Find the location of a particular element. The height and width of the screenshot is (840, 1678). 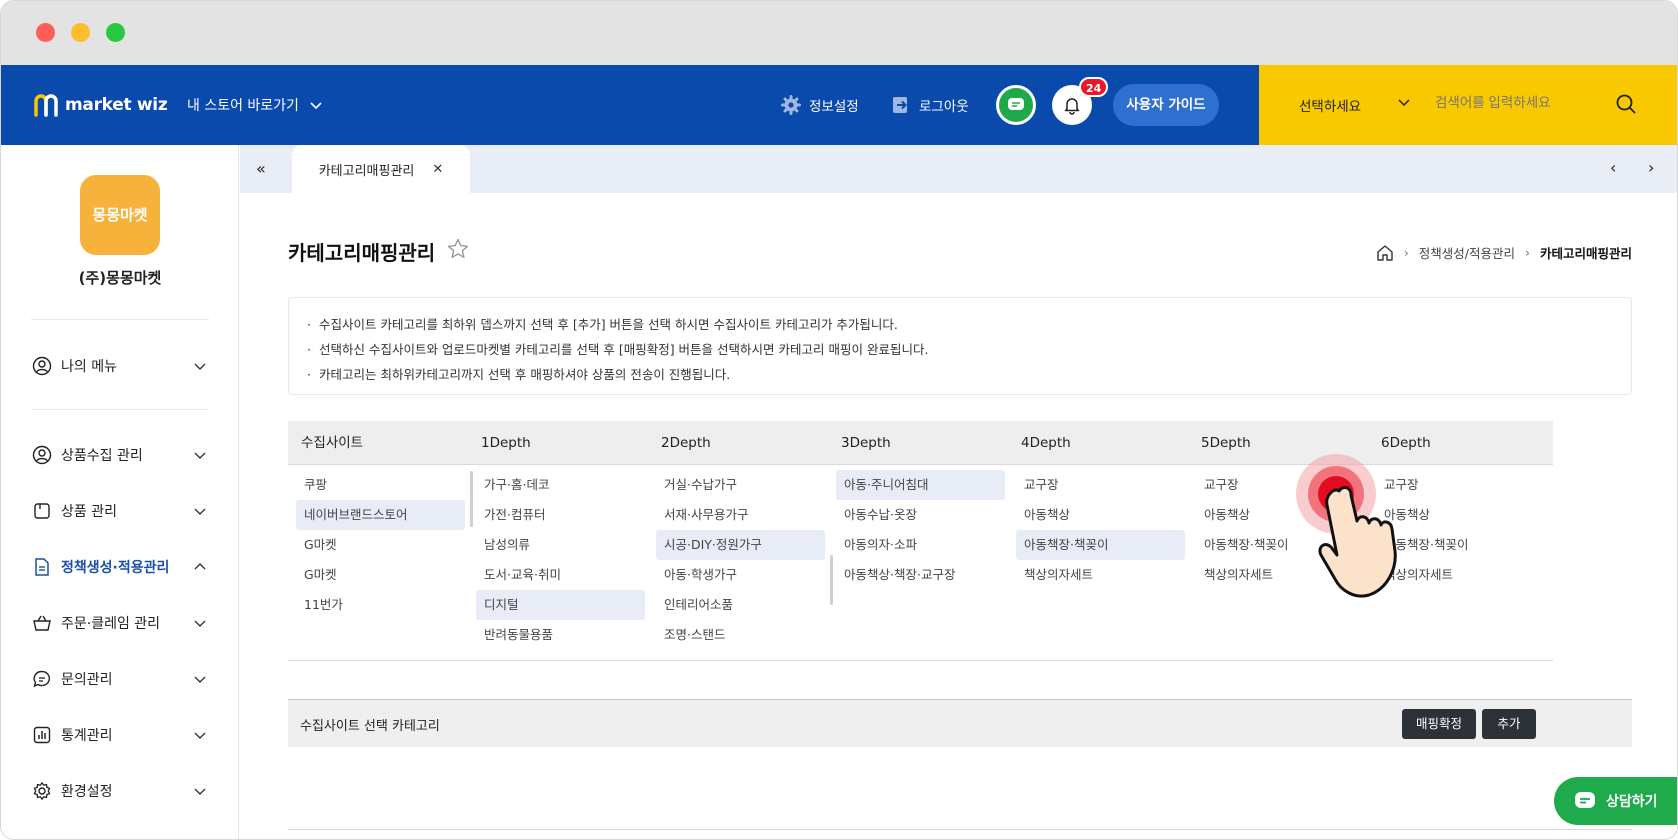

list-item-selected: 디지털 is located at coordinates (560, 605).